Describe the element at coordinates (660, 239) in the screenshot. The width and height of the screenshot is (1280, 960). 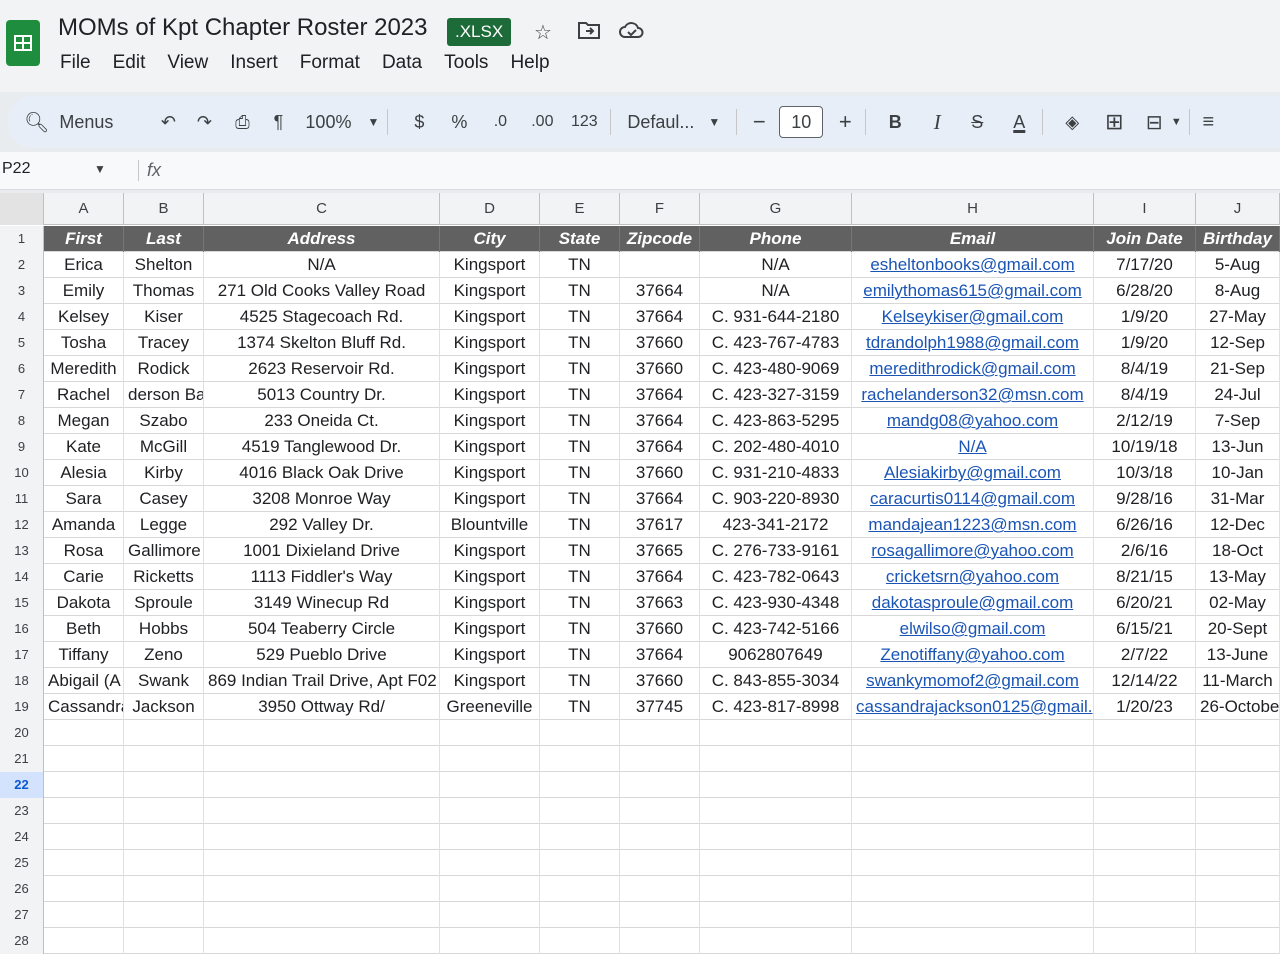
I see `cell-f: Zipcode` at that location.